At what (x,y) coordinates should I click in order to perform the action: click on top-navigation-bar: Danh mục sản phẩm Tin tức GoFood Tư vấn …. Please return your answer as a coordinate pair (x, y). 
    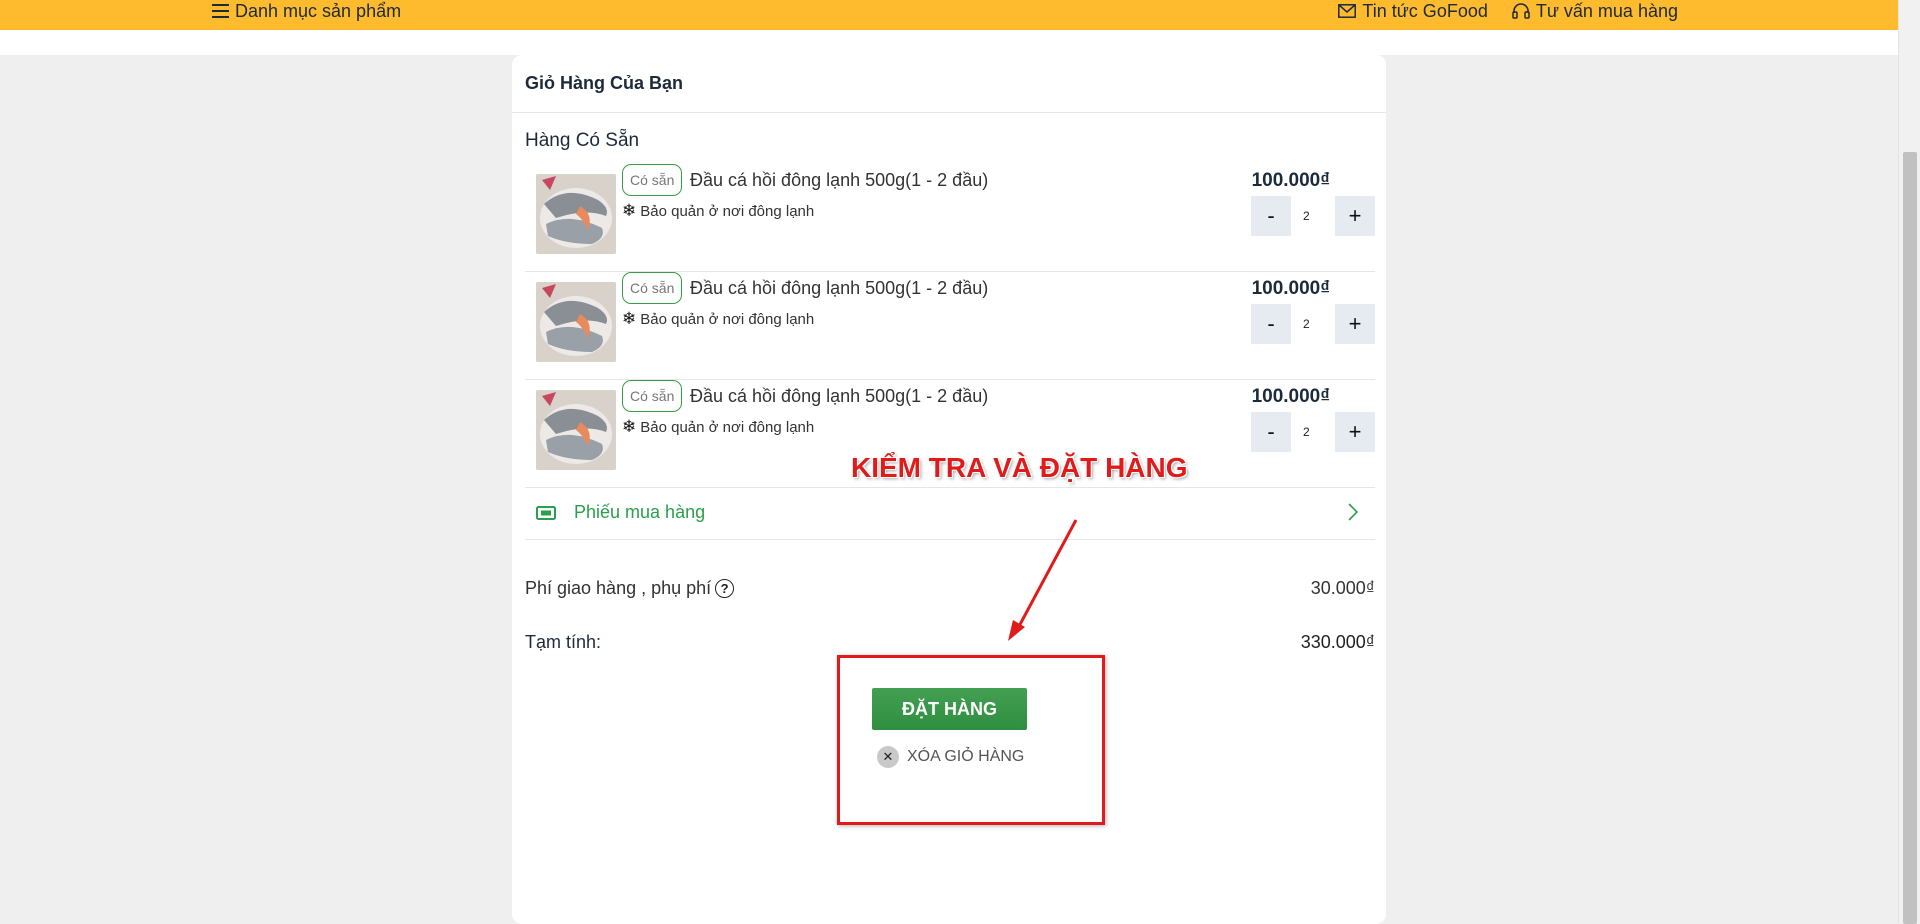
    Looking at the image, I should click on (949, 15).